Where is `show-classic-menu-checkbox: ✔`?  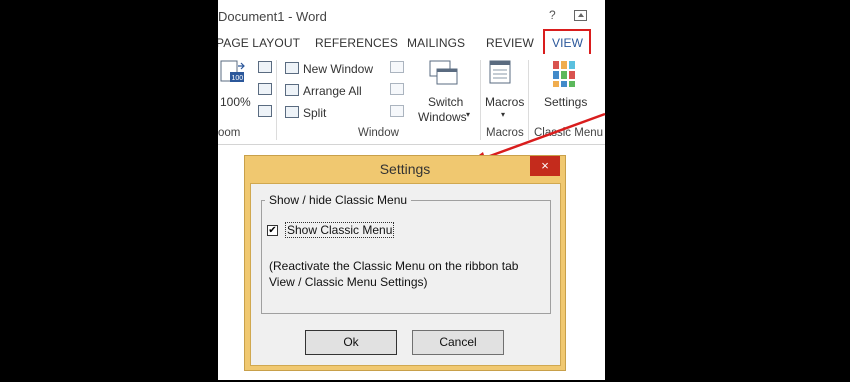 show-classic-menu-checkbox: ✔ is located at coordinates (272, 230).